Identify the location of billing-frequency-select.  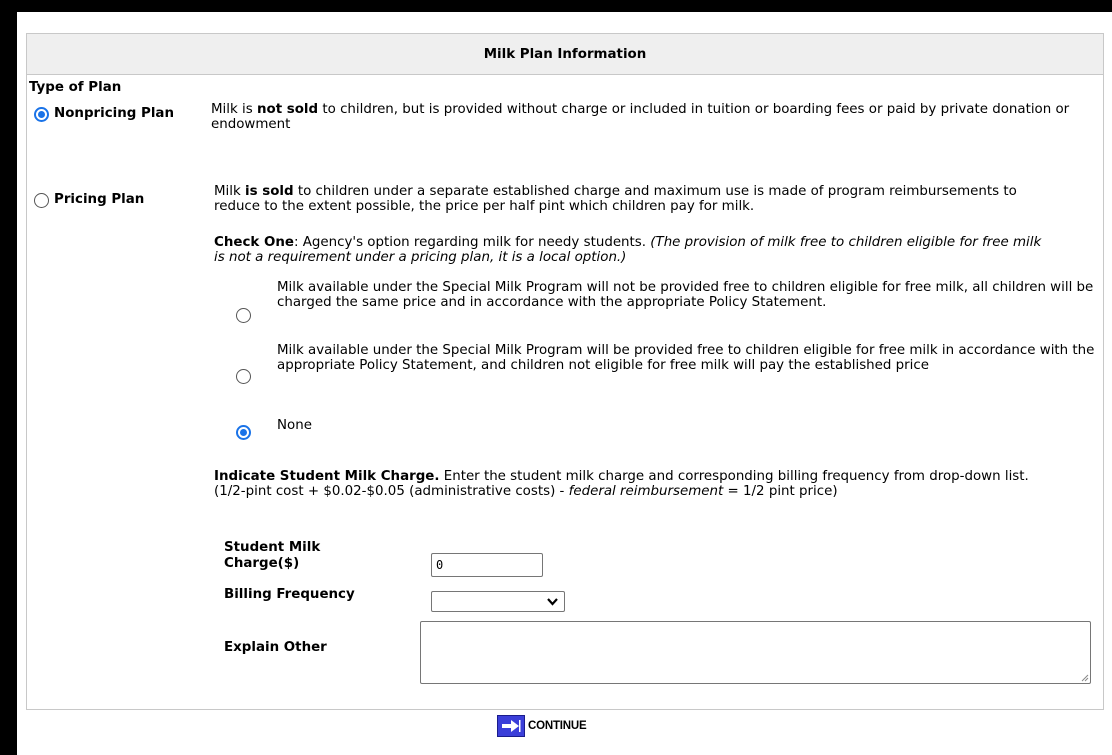
(498, 601).